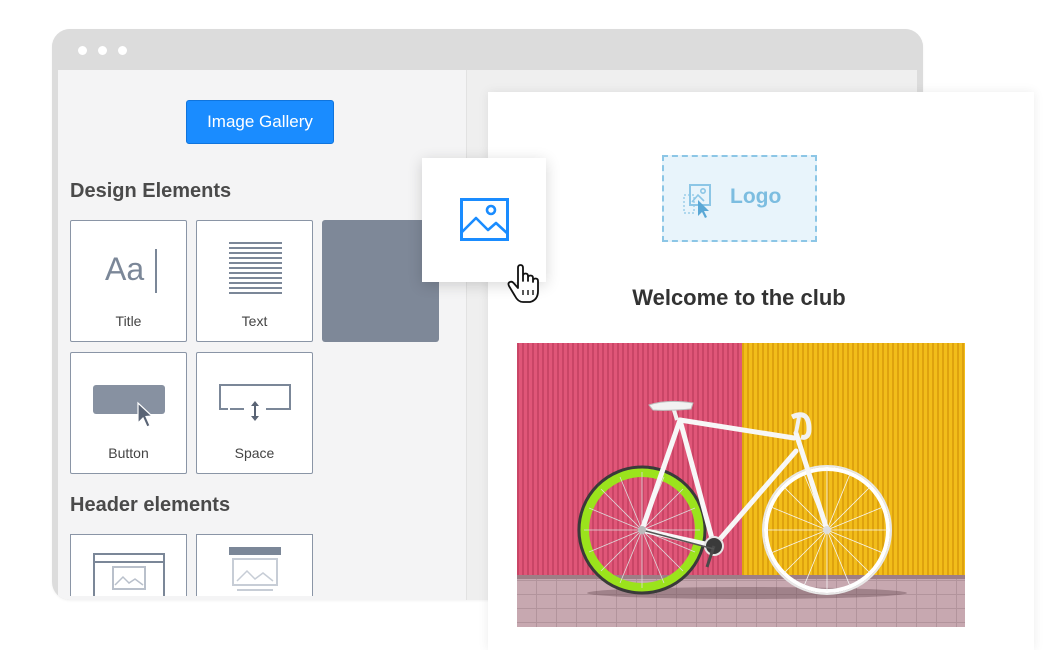 The image size is (1050, 650). Describe the element at coordinates (756, 196) in the screenshot. I see `logo-label: Logo` at that location.